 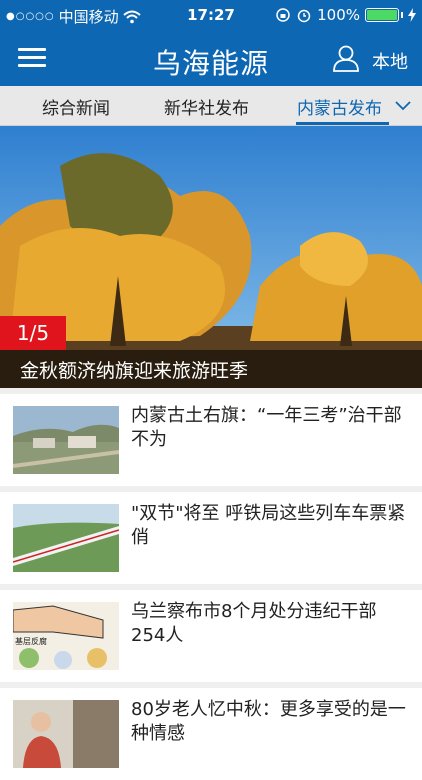 What do you see at coordinates (206, 106) in the screenshot?
I see `tab-xinhua: 新华社发布` at bounding box center [206, 106].